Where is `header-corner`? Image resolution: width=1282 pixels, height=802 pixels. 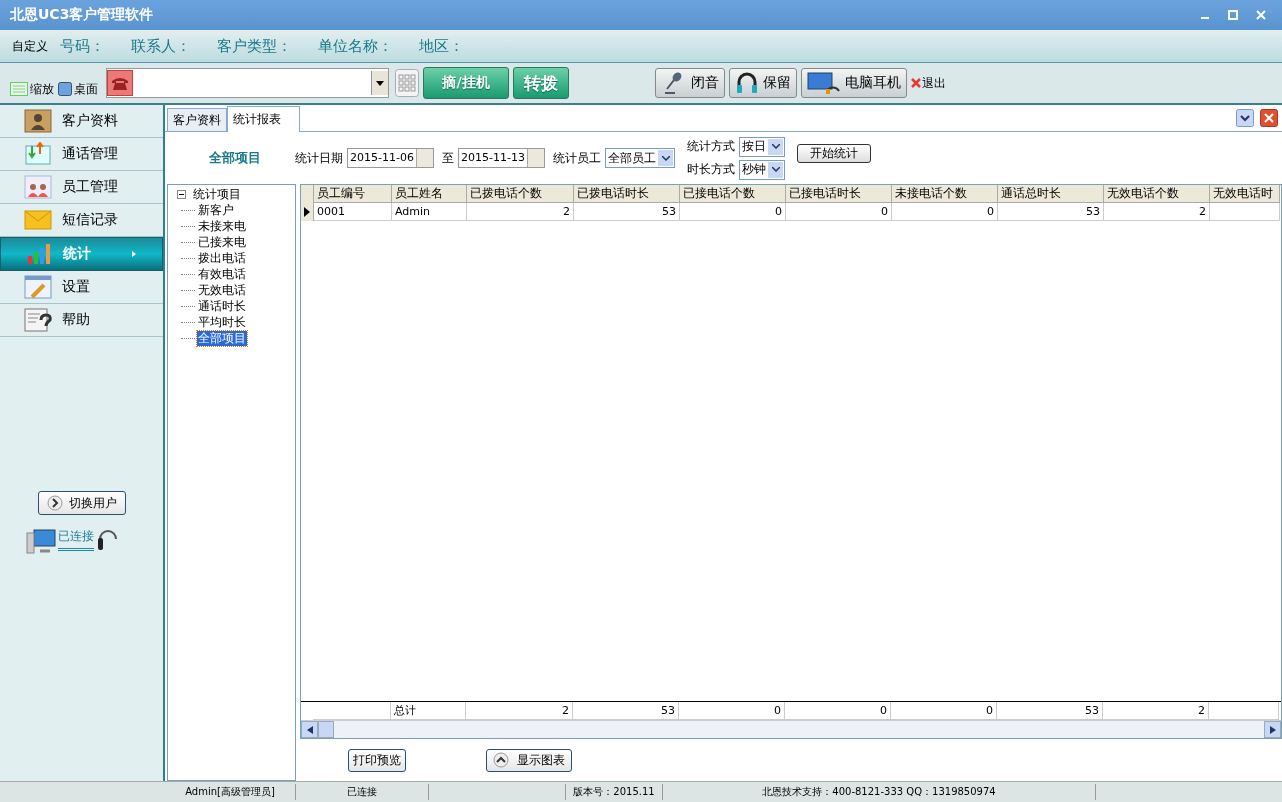
header-corner is located at coordinates (307, 194).